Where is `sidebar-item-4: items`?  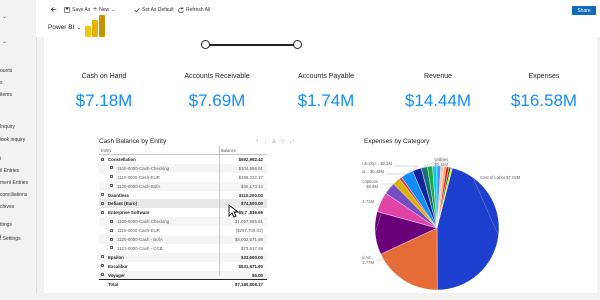
sidebar-item-4: items is located at coordinates (18, 95).